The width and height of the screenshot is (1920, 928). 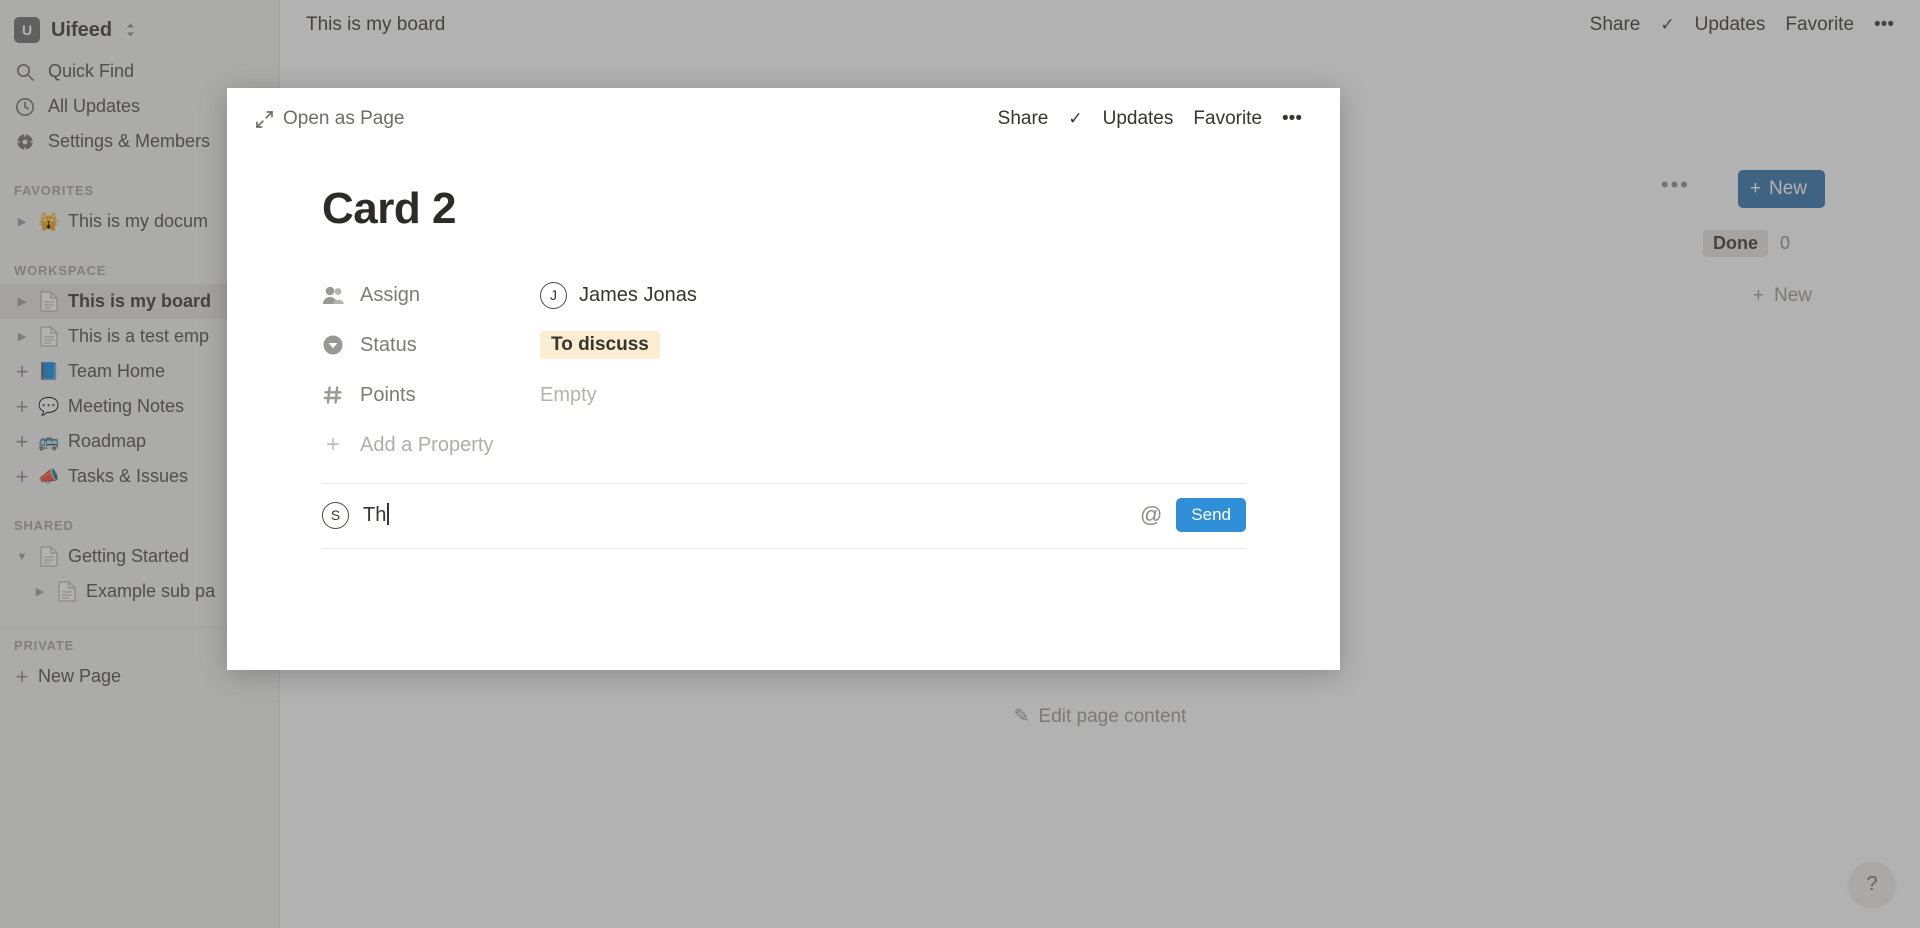 I want to click on property-value-points: Empty, so click(x=568, y=395).